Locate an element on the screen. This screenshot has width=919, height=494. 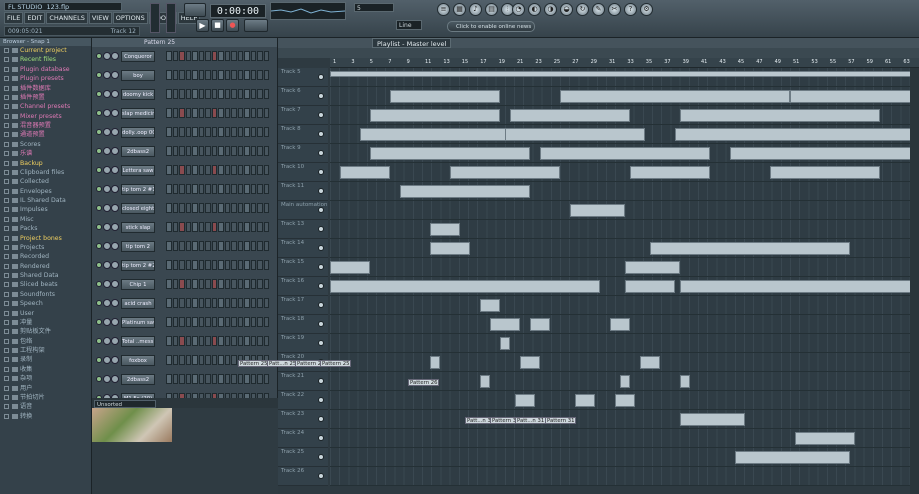
browser-item: Speech is located at coordinates (45, 303).